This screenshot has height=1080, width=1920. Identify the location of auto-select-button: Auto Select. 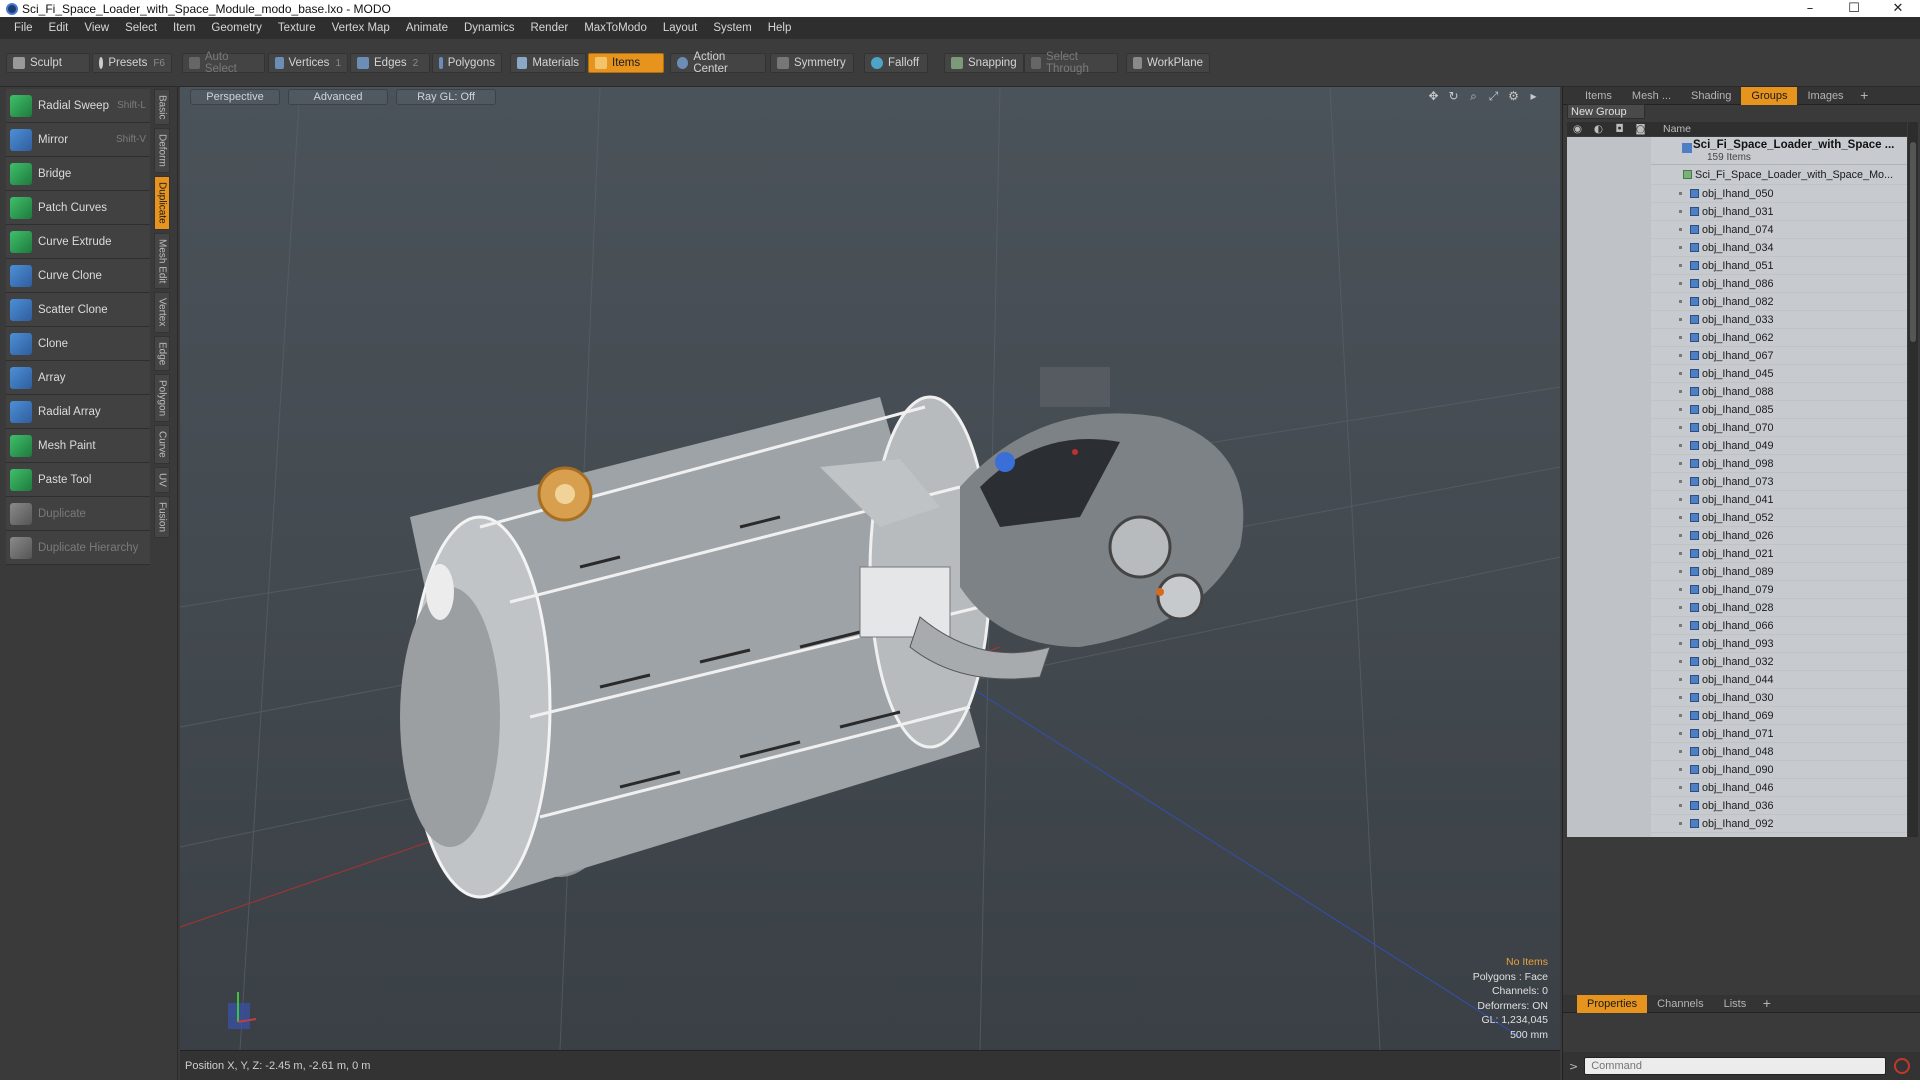
(223, 63).